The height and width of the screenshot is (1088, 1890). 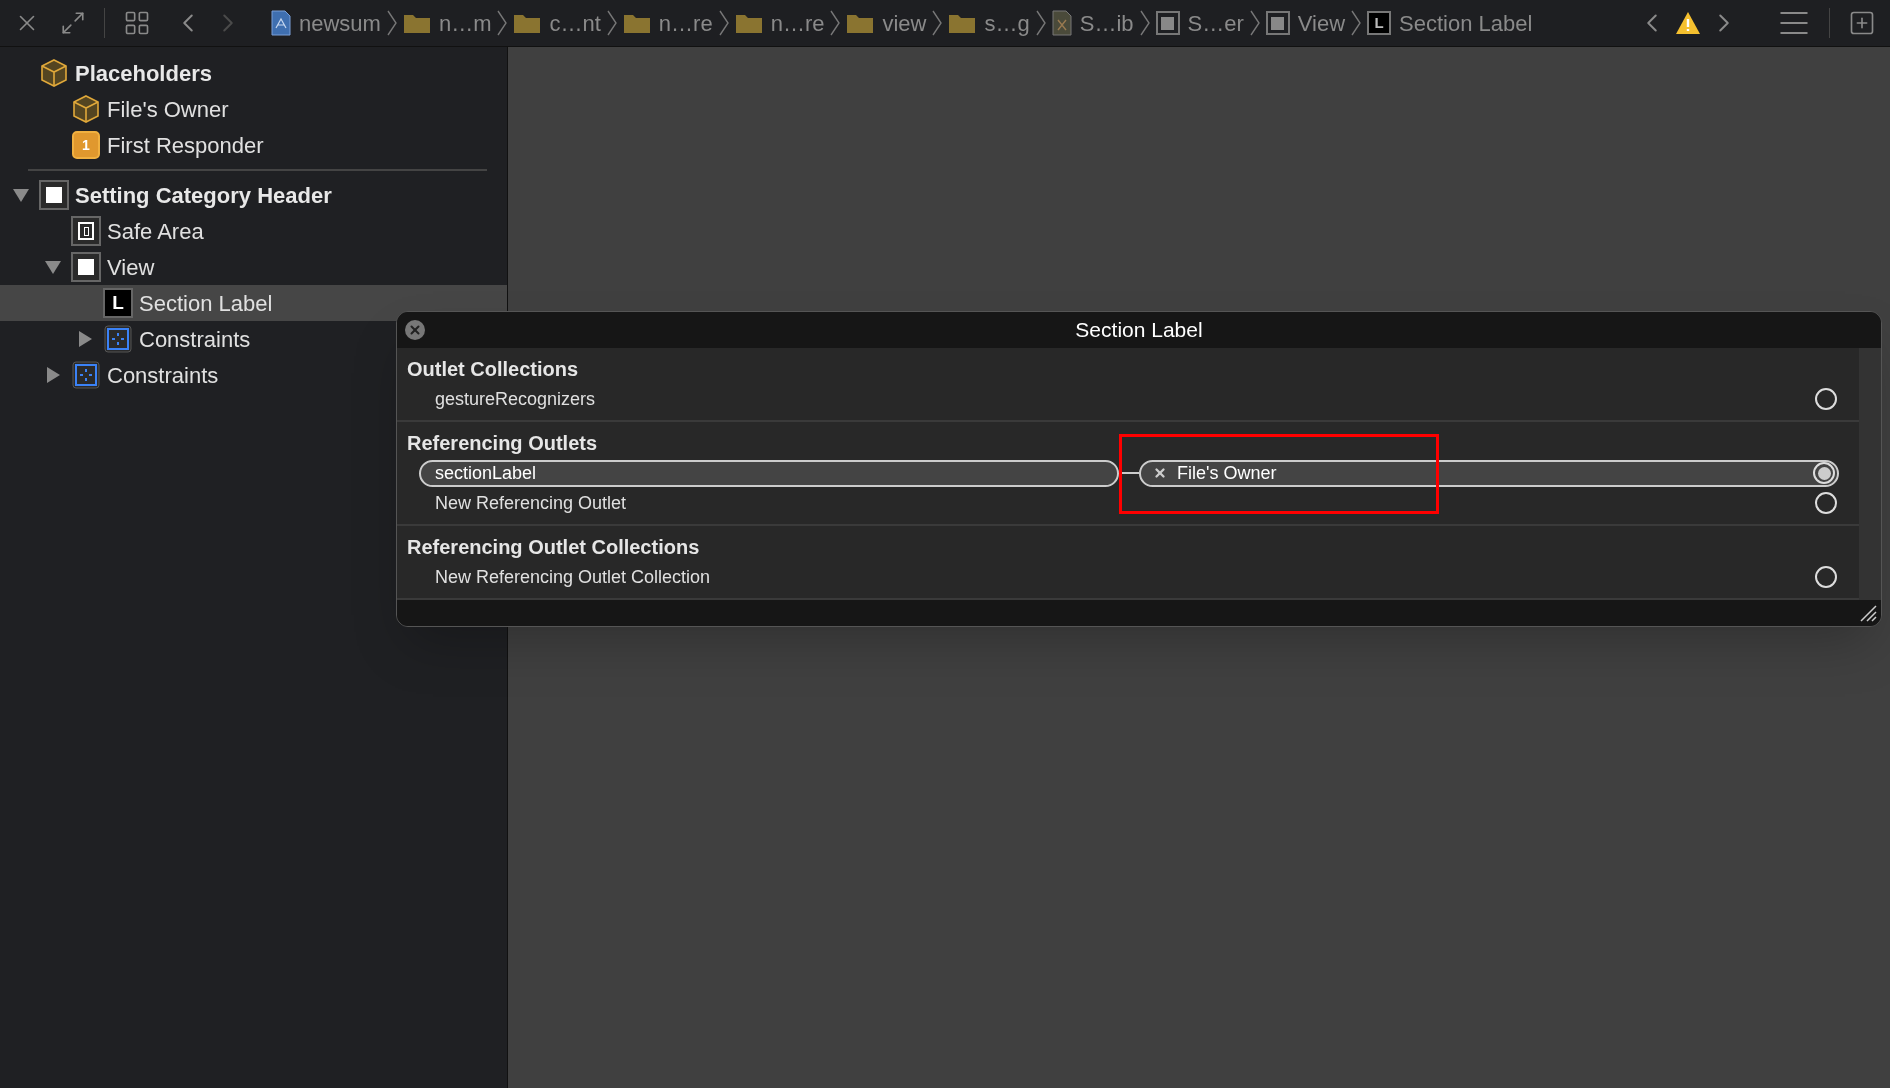 I want to click on document-icon, so click(x=1061, y=23).